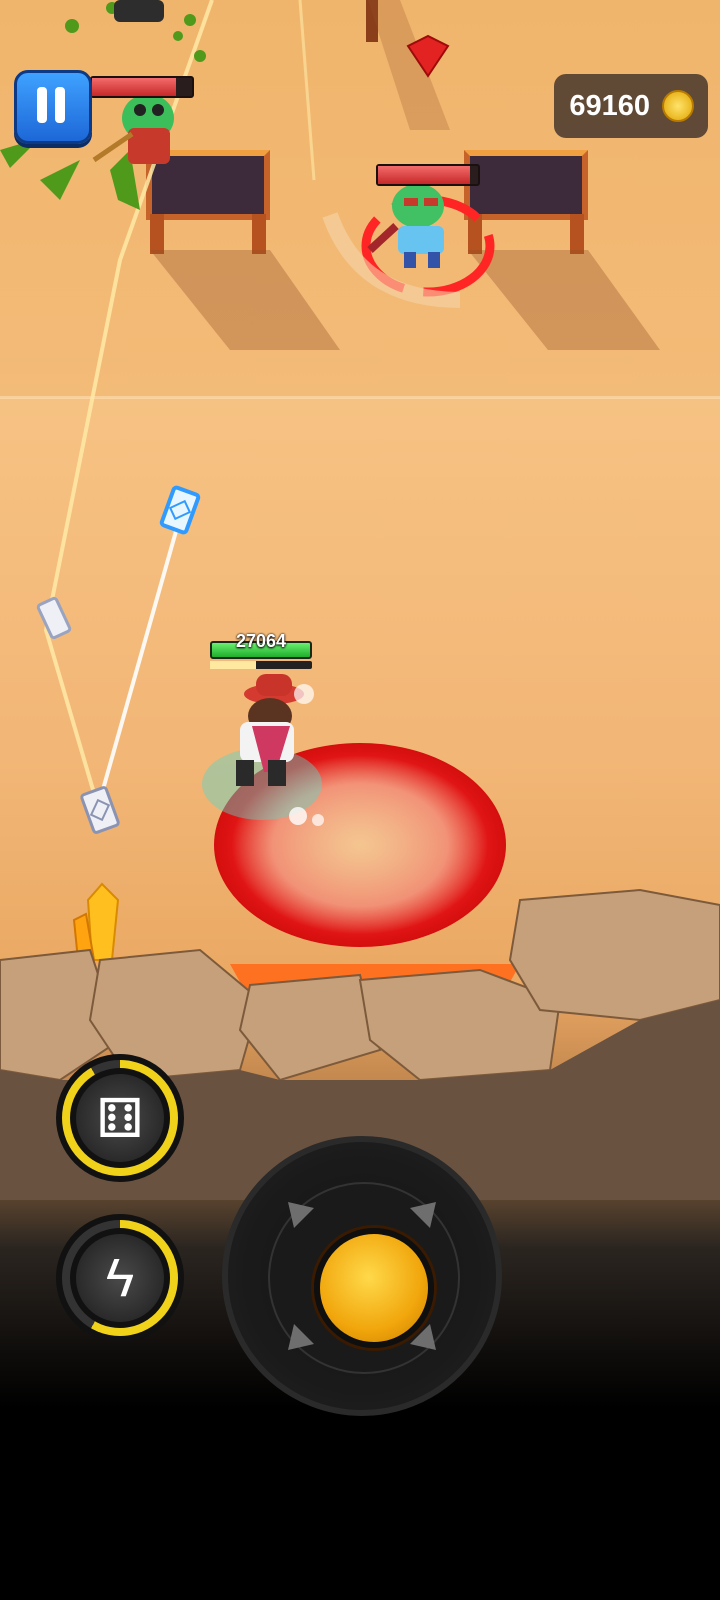 The width and height of the screenshot is (720, 1600). What do you see at coordinates (180, 510) in the screenshot?
I see `card-projectile-blue` at bounding box center [180, 510].